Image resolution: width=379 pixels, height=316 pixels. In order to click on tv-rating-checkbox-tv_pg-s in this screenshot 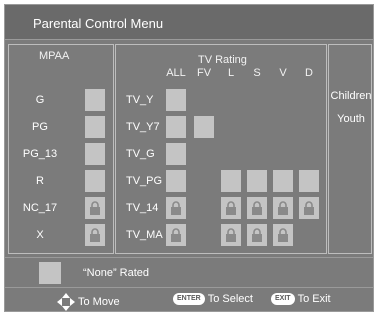, I will do `click(257, 181)`.